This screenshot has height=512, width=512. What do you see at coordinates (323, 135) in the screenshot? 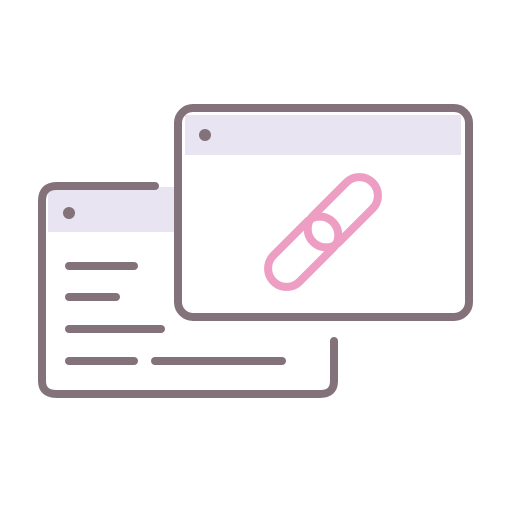
I see `front-window-header-fill` at bounding box center [323, 135].